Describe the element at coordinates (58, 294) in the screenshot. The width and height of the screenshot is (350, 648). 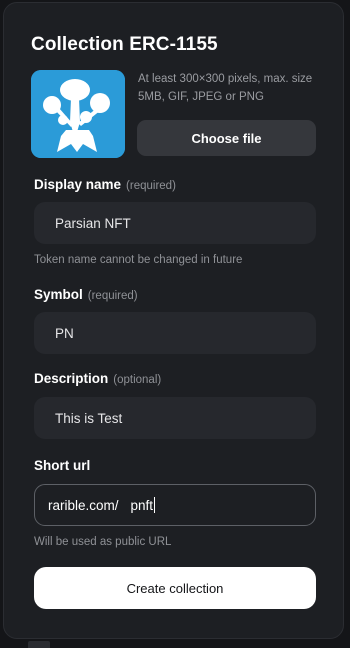
I see `symbol-label-text: Symbol` at that location.